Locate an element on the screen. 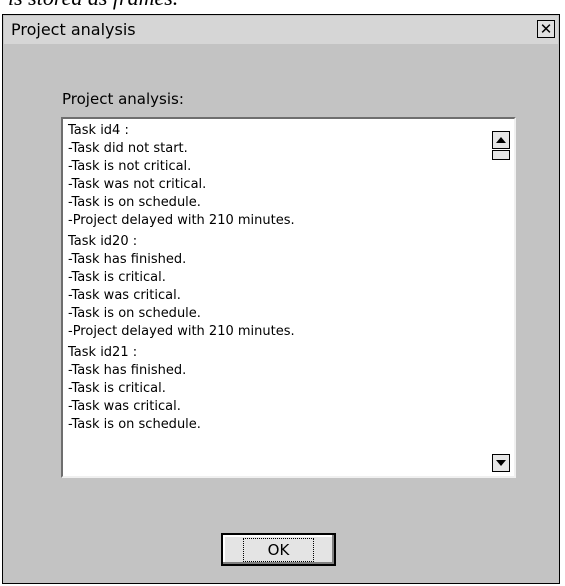  task-header: Task id20 : is located at coordinates (103, 241).